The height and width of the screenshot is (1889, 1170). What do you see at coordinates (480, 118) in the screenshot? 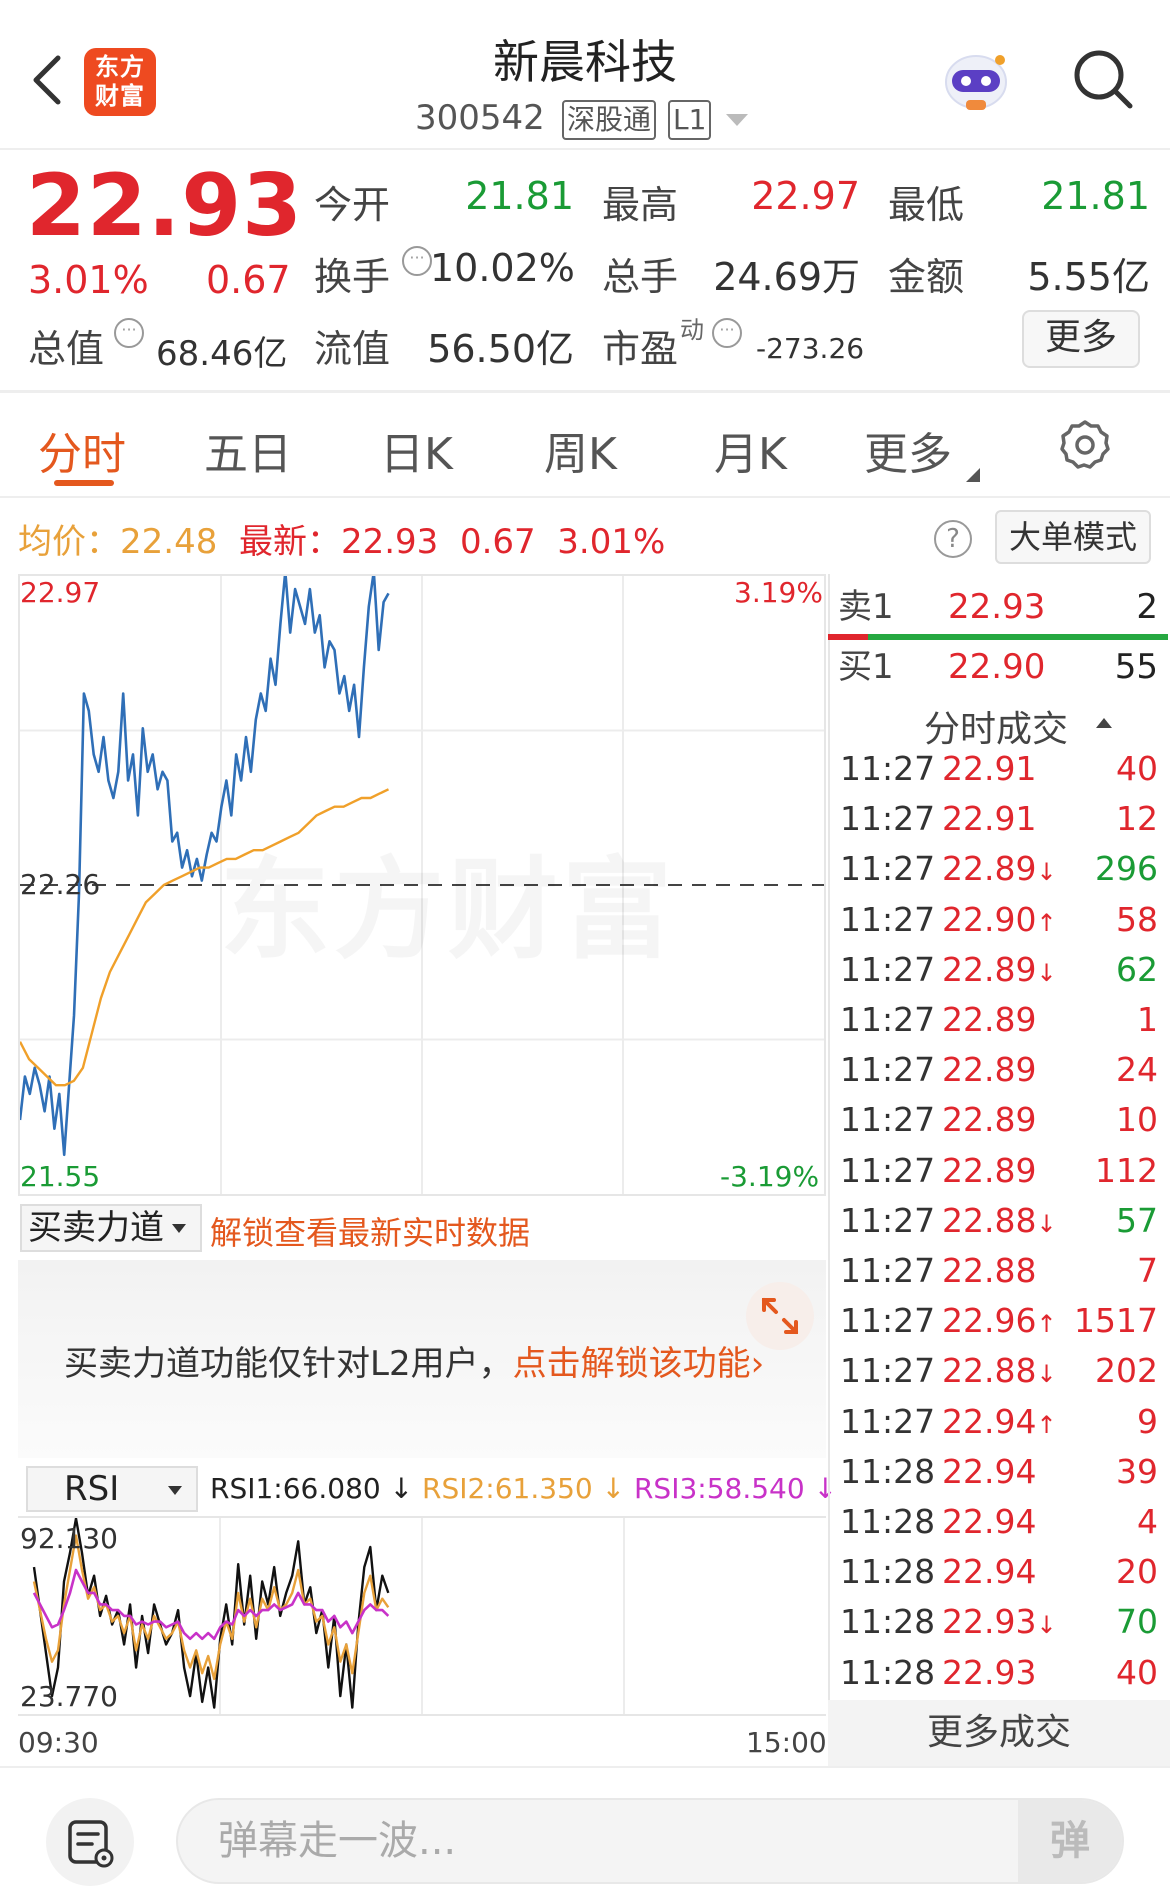
I see `stock-code: 300542` at bounding box center [480, 118].